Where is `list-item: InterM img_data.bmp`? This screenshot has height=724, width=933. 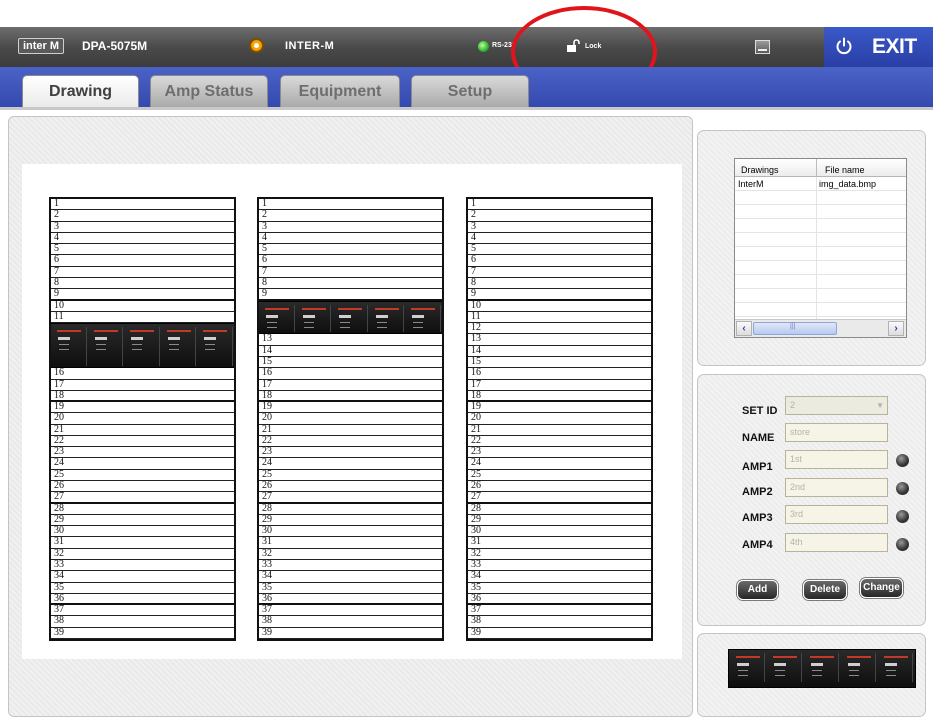
list-item: InterM img_data.bmp is located at coordinates (820, 184).